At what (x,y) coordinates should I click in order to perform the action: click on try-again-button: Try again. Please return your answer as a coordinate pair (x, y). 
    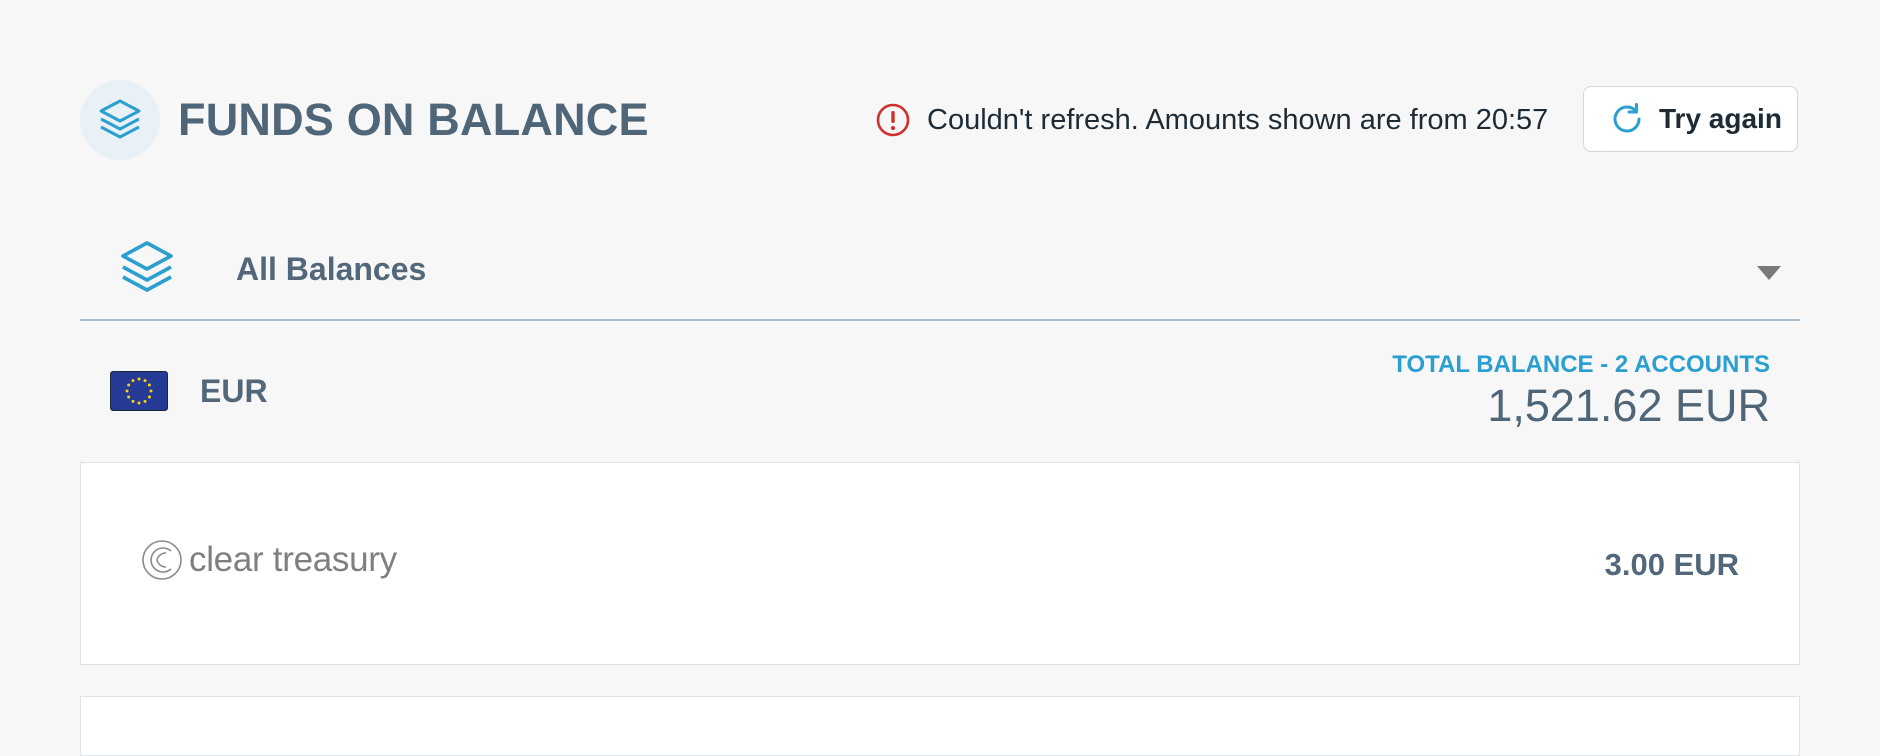
    Looking at the image, I should click on (1690, 119).